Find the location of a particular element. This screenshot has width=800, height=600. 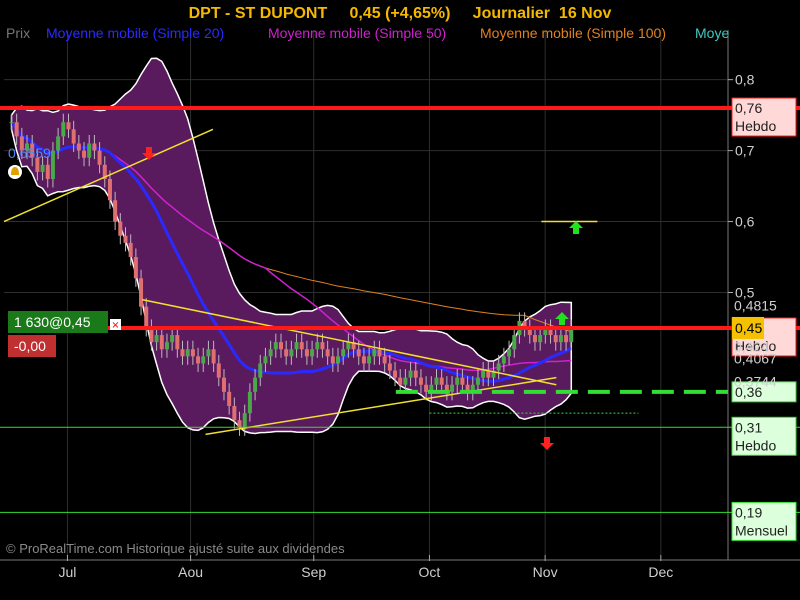

level-value-label: 0,31 is located at coordinates (748, 427).